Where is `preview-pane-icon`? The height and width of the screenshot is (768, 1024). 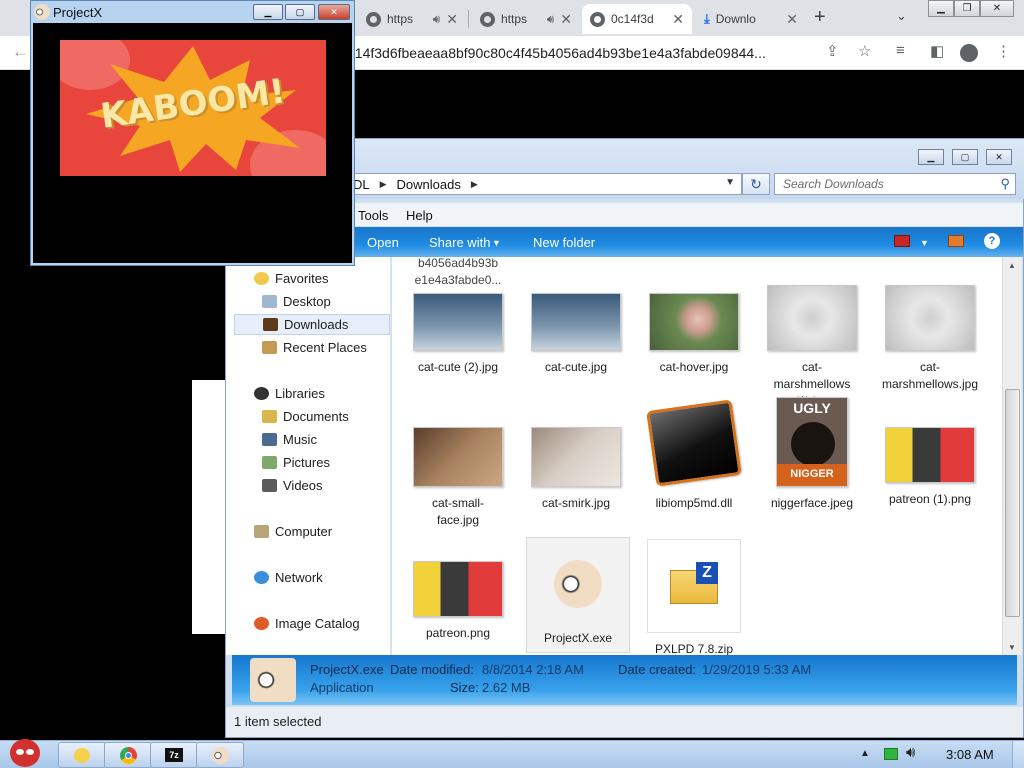 preview-pane-icon is located at coordinates (956, 241).